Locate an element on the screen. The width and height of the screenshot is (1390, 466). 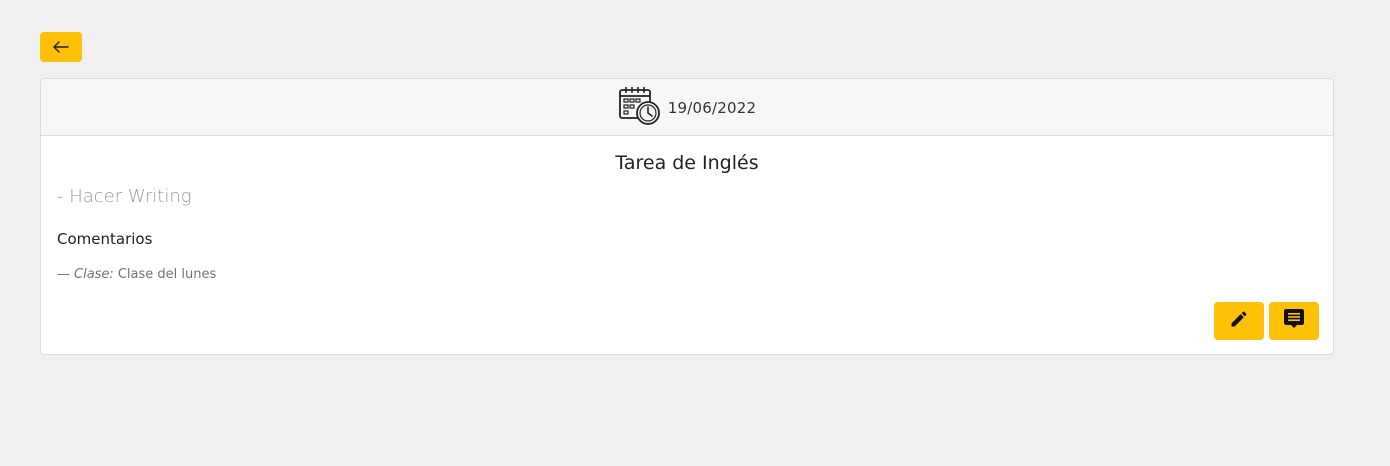
pencil-icon is located at coordinates (1239, 321).